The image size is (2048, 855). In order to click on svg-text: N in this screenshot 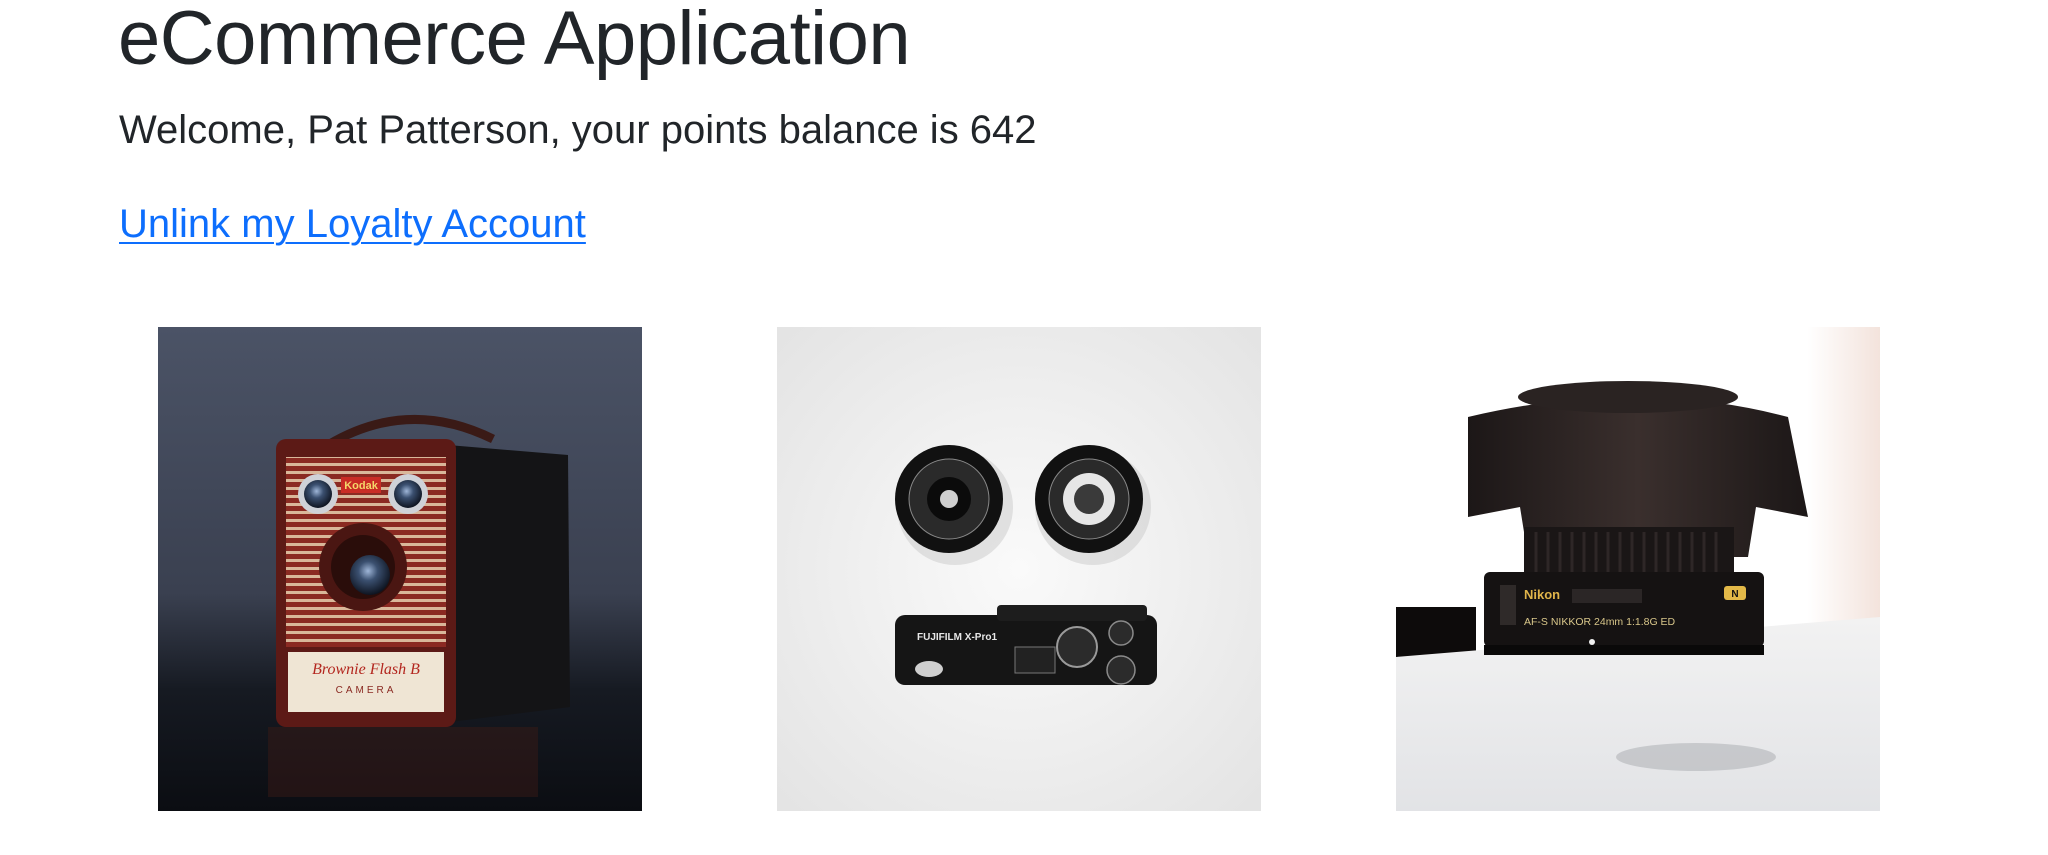, I will do `click(1734, 594)`.